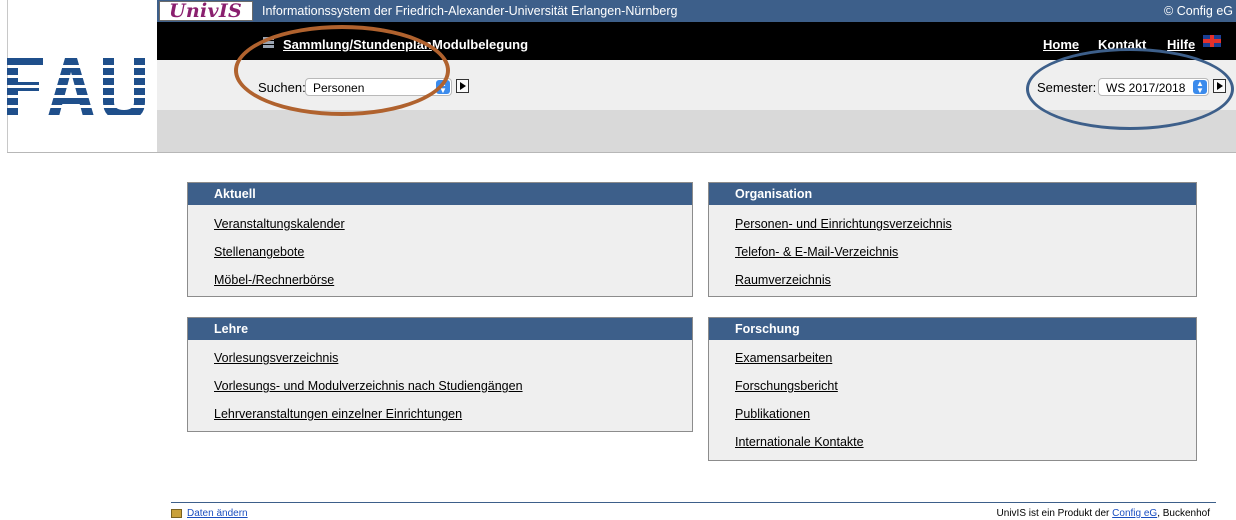 The image size is (1236, 520). I want to click on univis-logo: UnivIS, so click(206, 11).